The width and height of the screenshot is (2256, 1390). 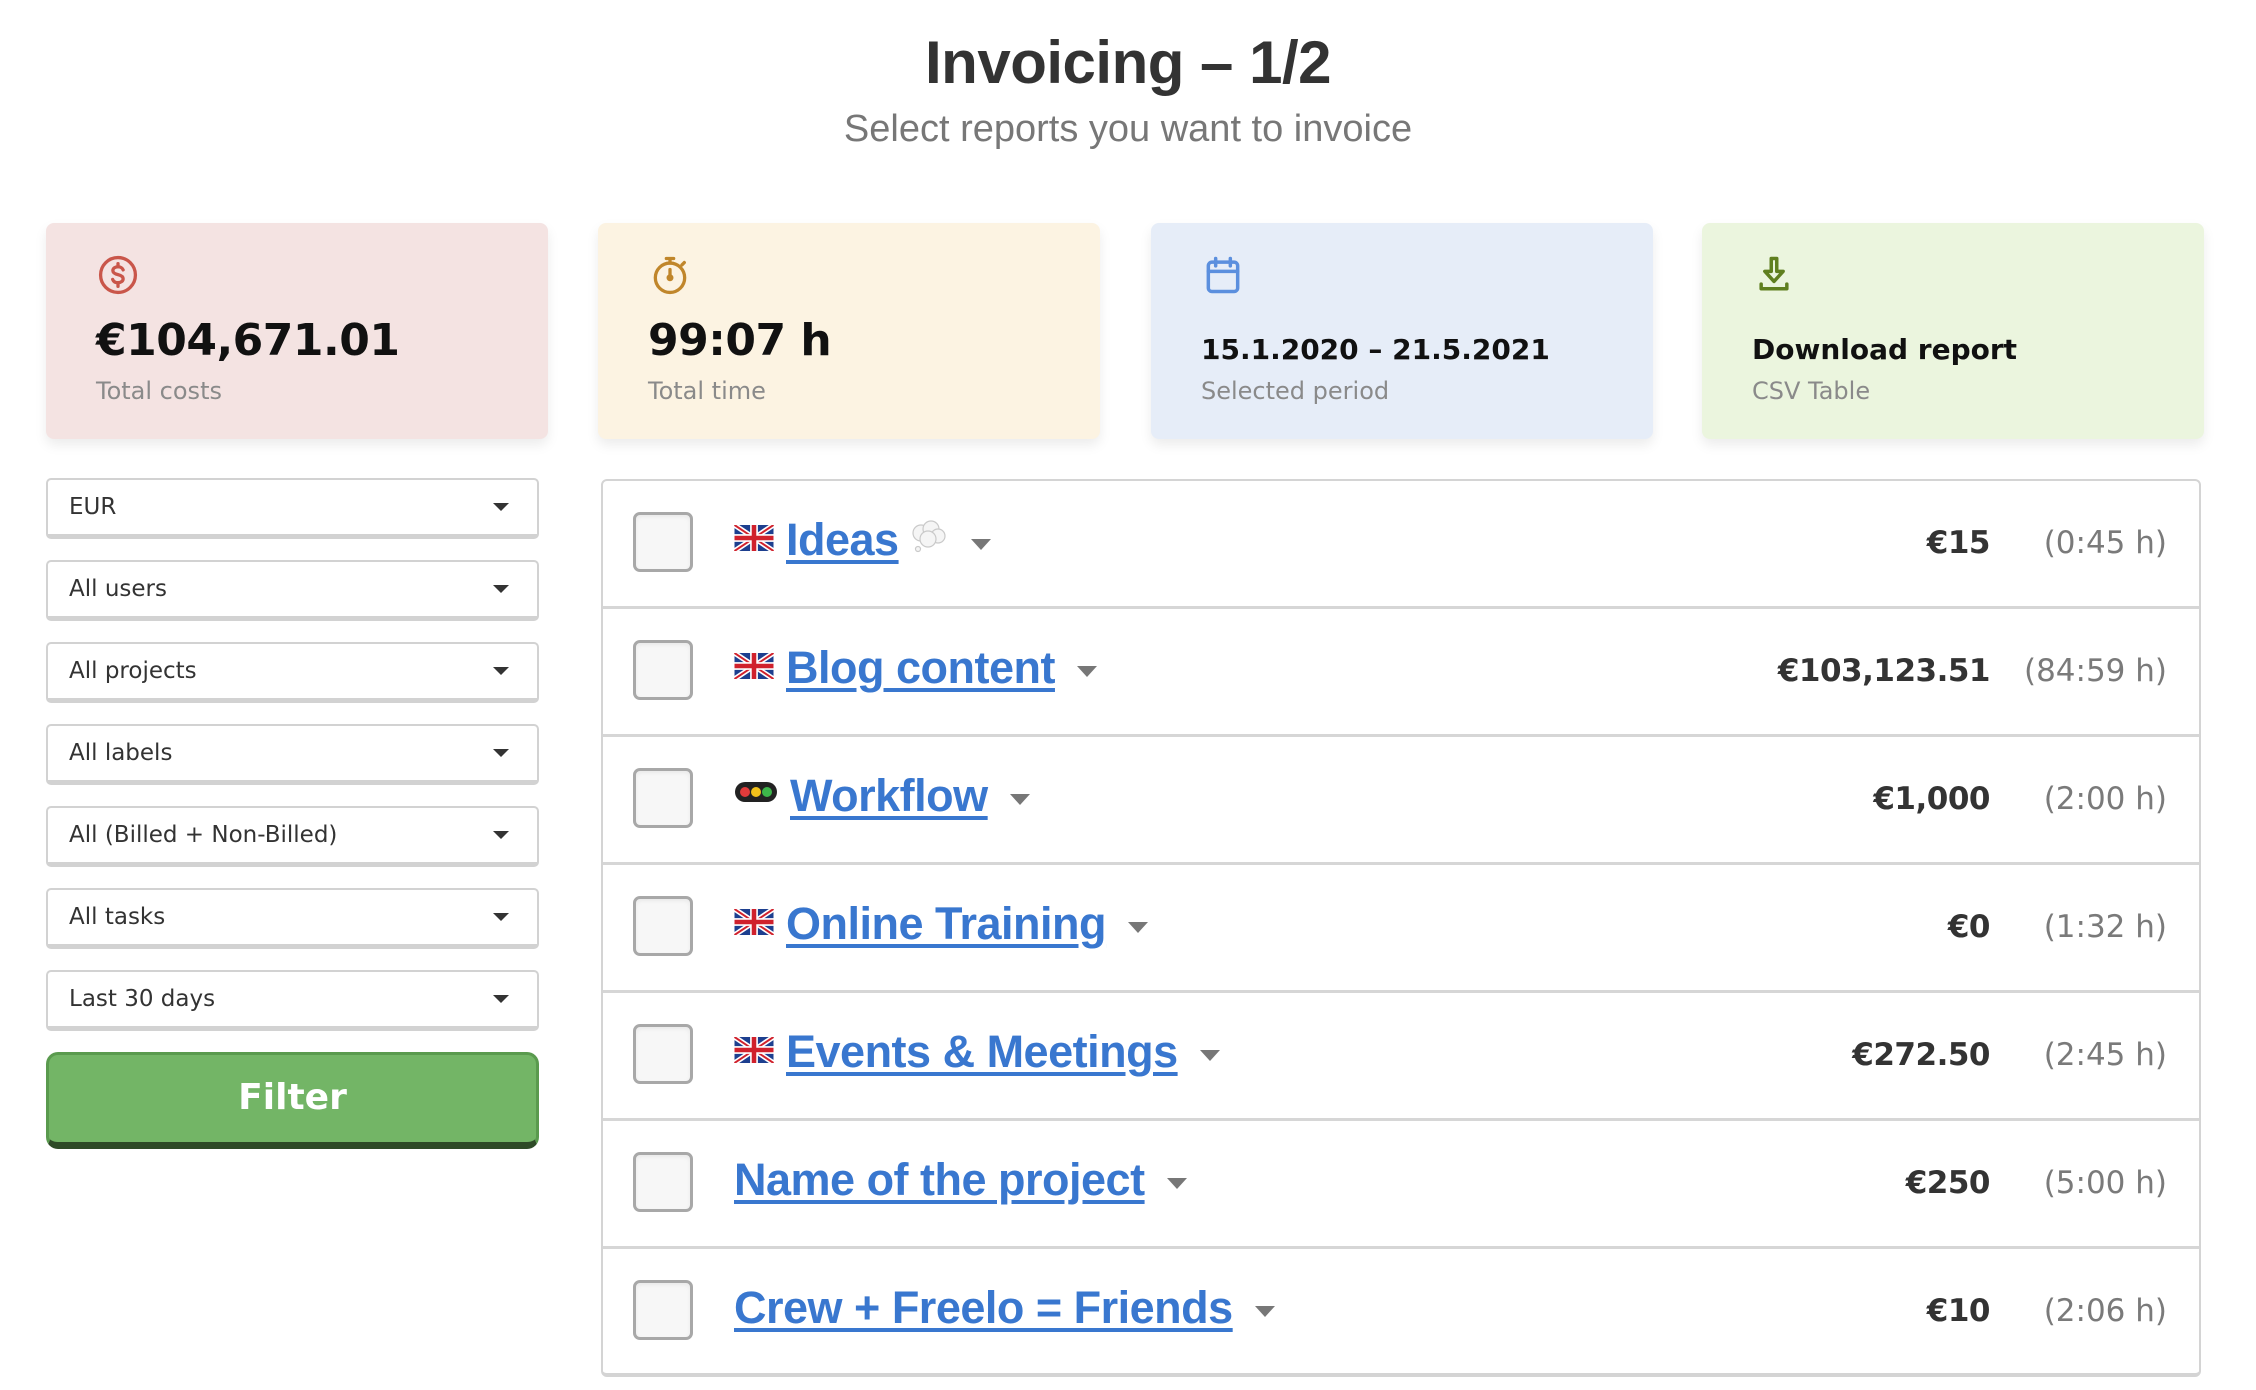 What do you see at coordinates (2105, 799) in the screenshot?
I see `report-duration: (2:00 h)` at bounding box center [2105, 799].